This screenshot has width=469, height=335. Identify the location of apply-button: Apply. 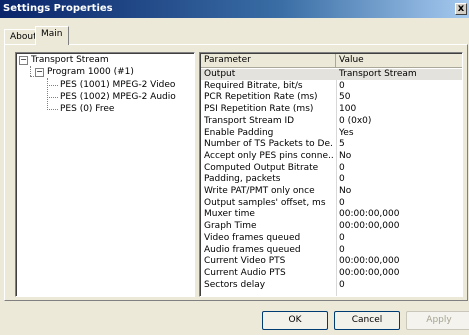
(437, 320).